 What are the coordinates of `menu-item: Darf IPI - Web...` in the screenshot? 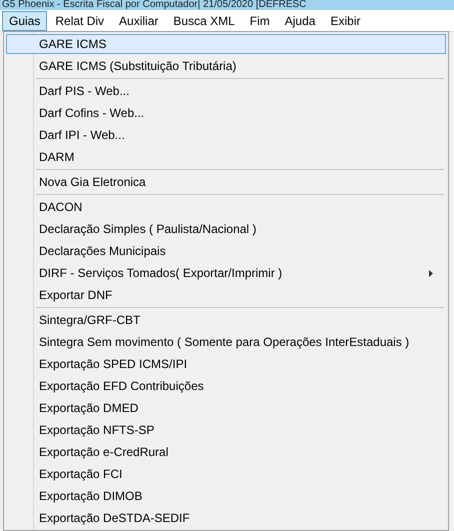 It's located at (226, 135).